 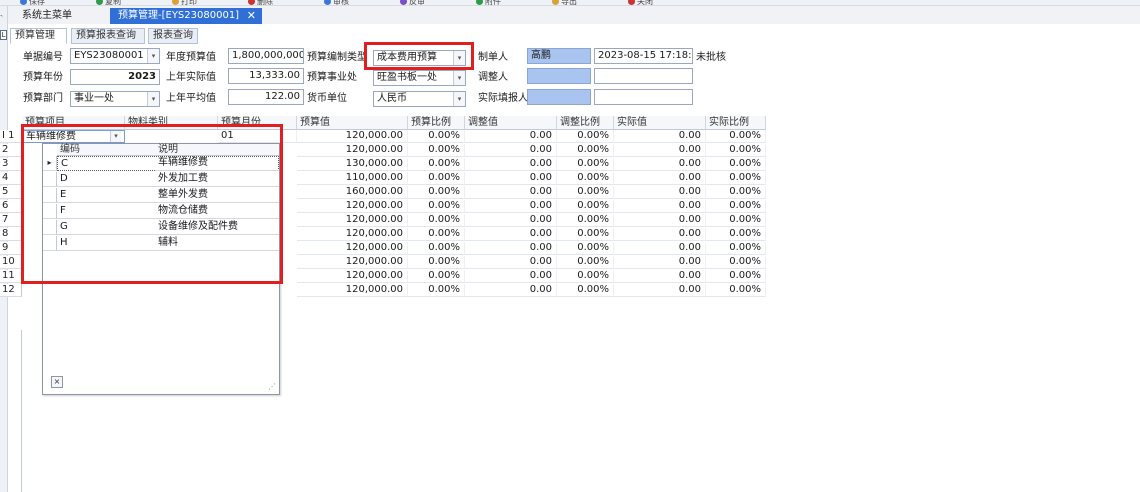 I want to click on tab-report-query: 报表查询, so click(x=173, y=36).